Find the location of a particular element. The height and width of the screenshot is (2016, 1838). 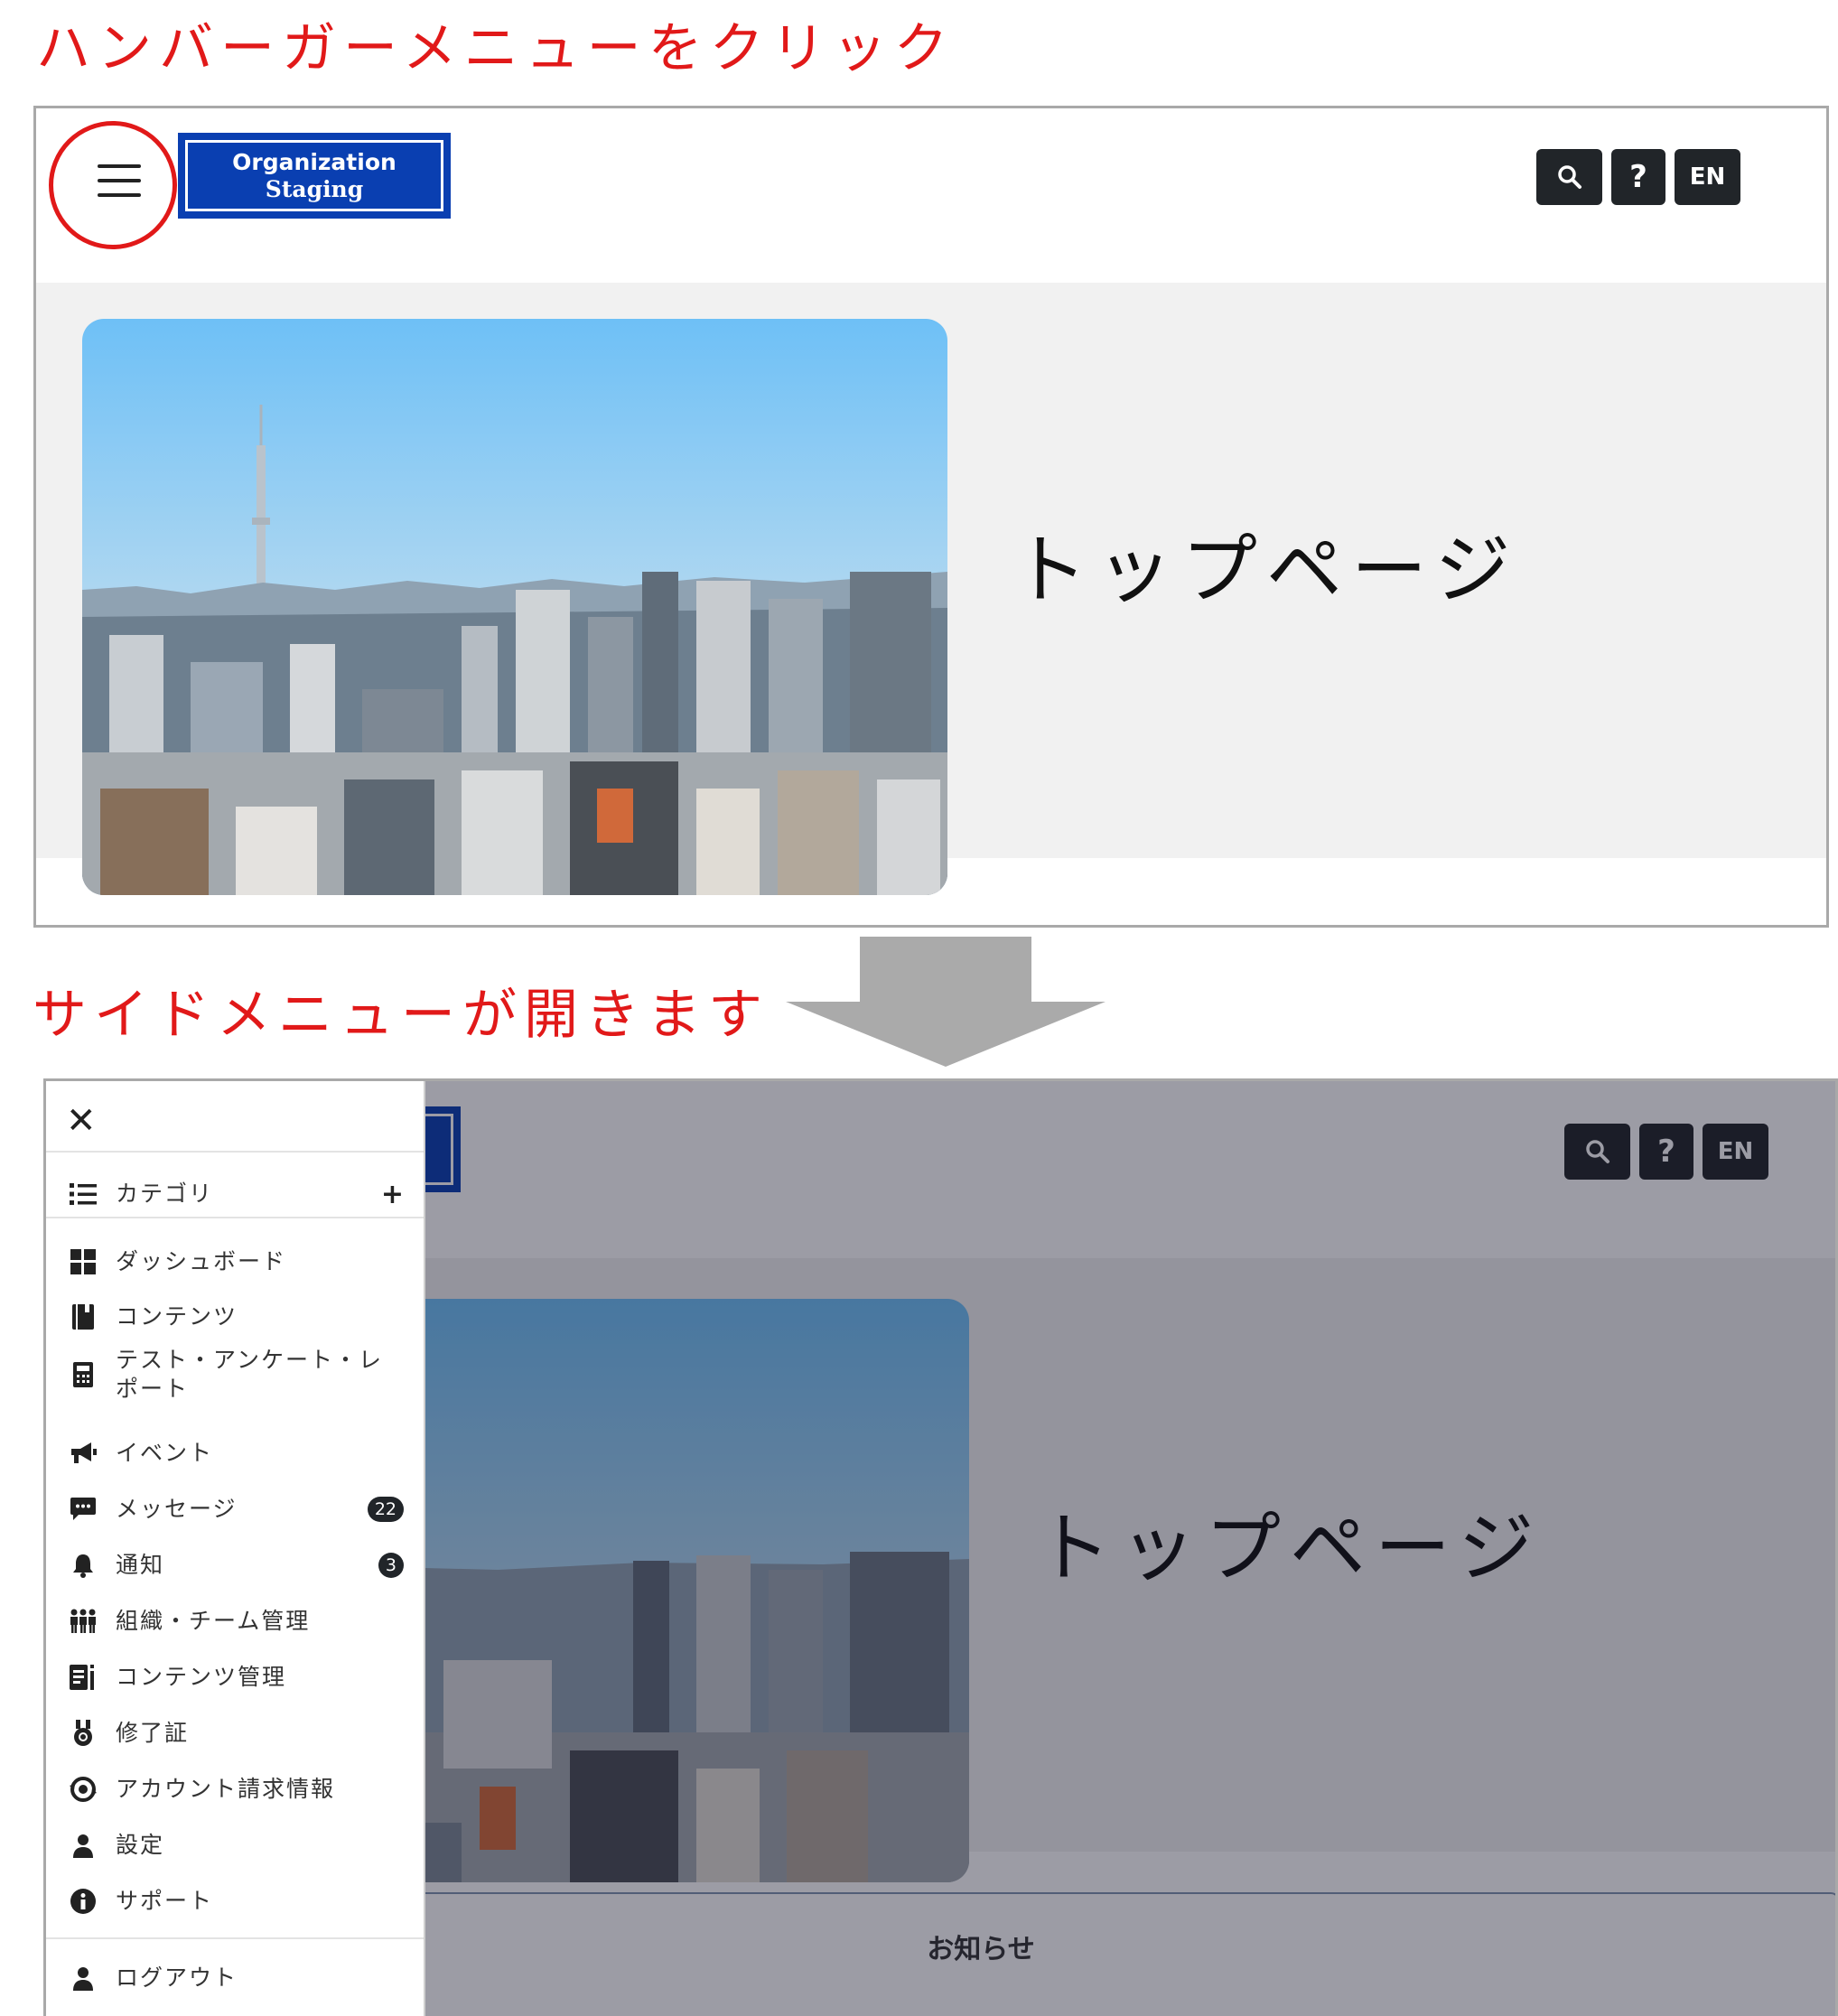

down-arrow-icon is located at coordinates (946, 1002).